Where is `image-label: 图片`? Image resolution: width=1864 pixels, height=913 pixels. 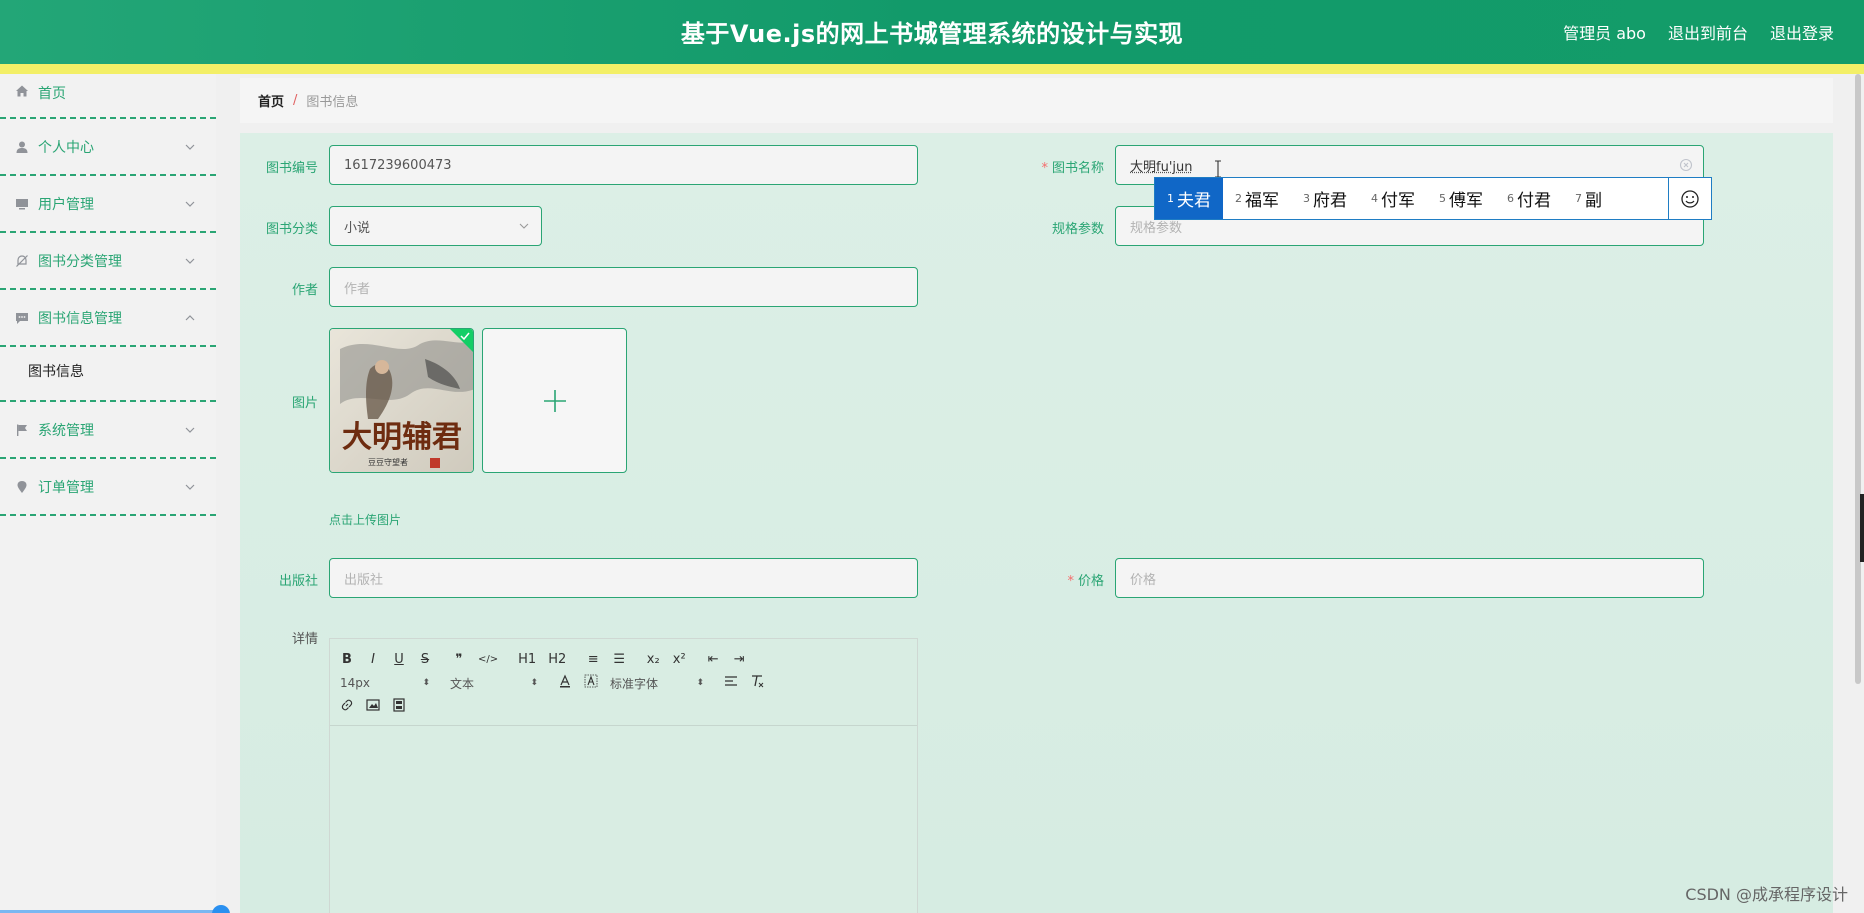 image-label: 图片 is located at coordinates (304, 403).